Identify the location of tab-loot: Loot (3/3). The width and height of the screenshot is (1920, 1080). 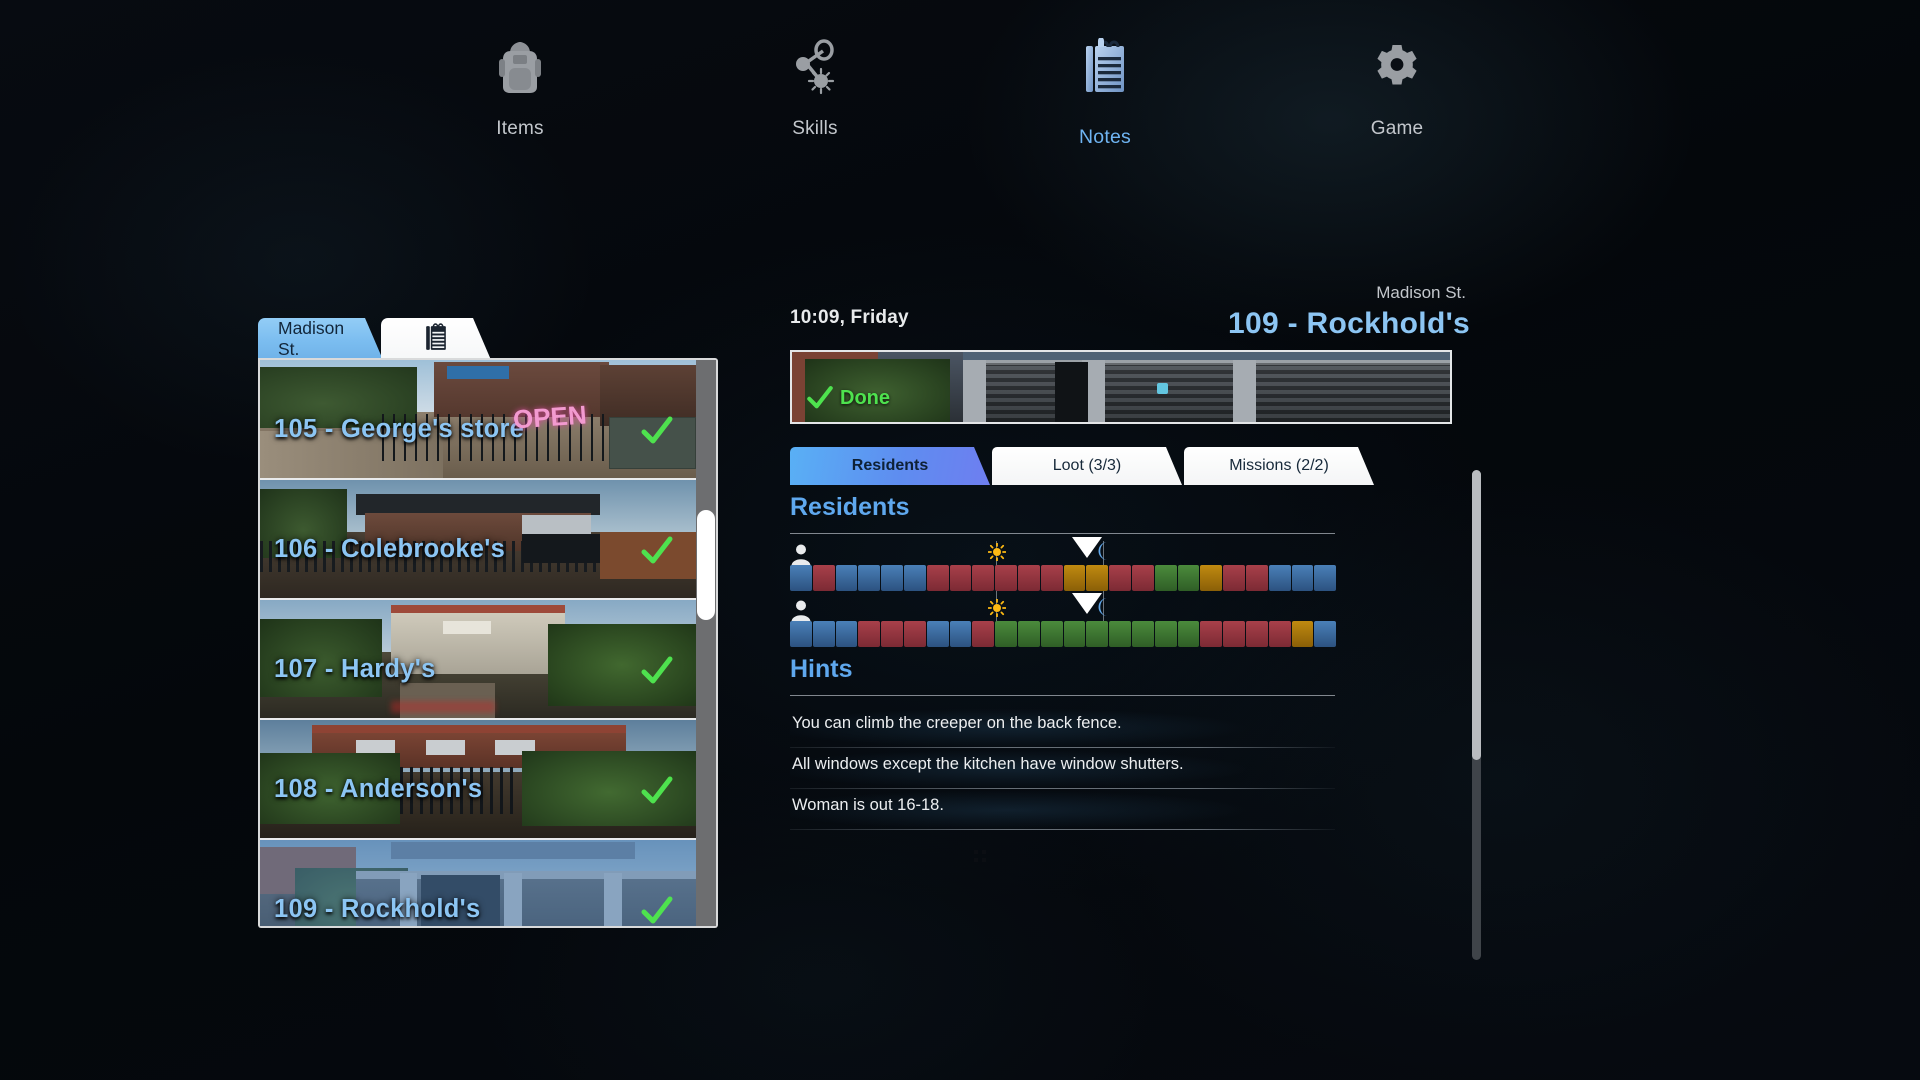
(1087, 466).